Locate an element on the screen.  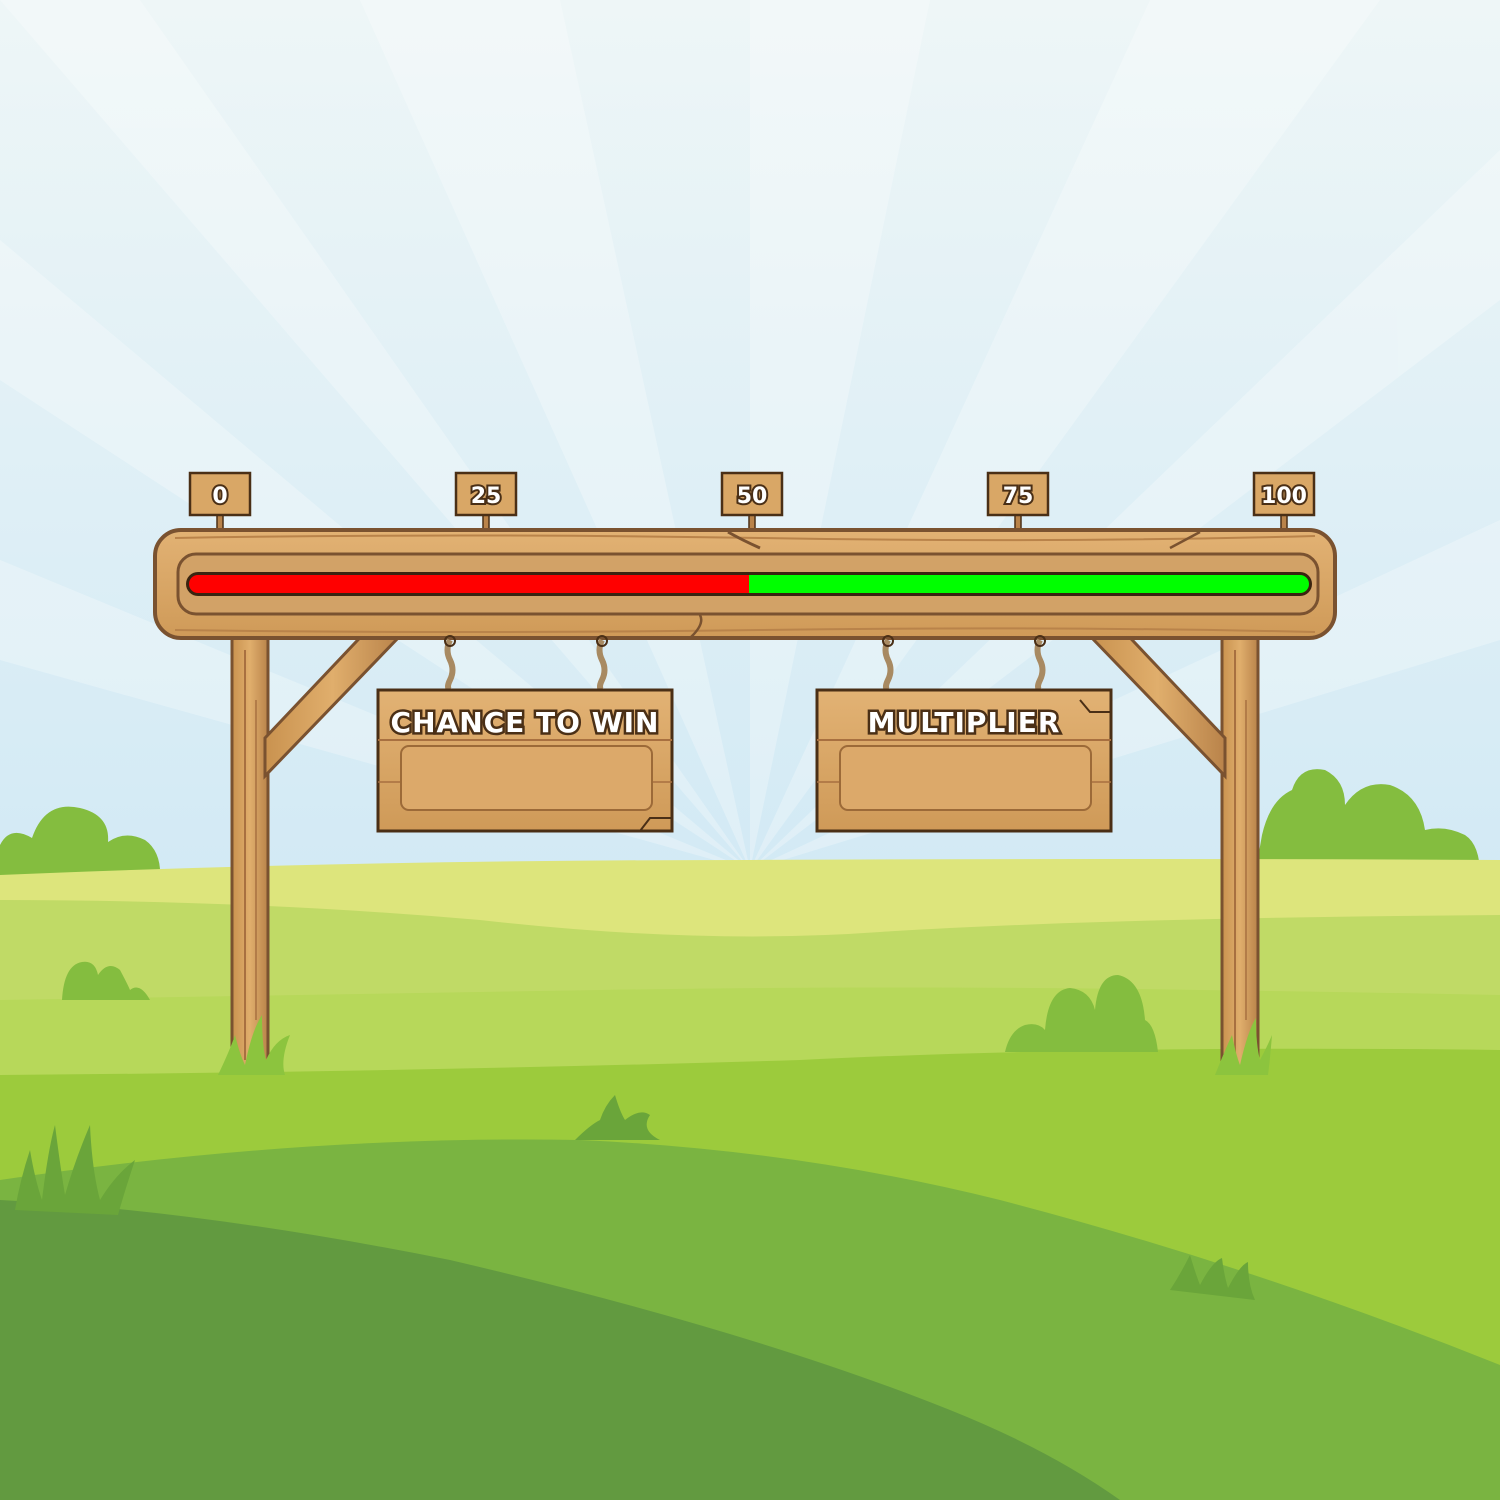
chance-to-win-value-box is located at coordinates (526, 778).